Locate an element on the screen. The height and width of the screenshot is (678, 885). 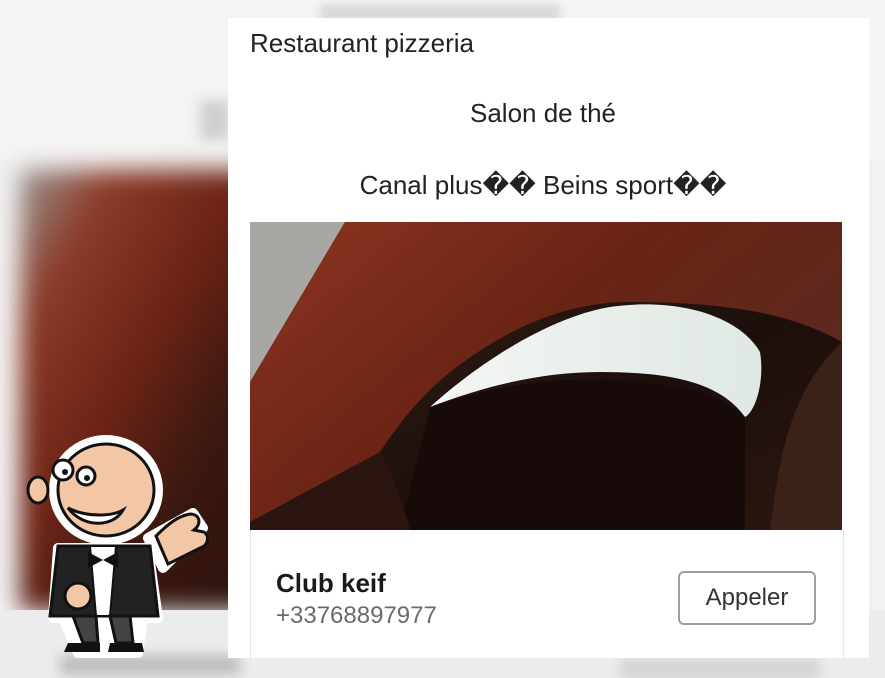
background-ghost-shape is located at coordinates (215, 120).